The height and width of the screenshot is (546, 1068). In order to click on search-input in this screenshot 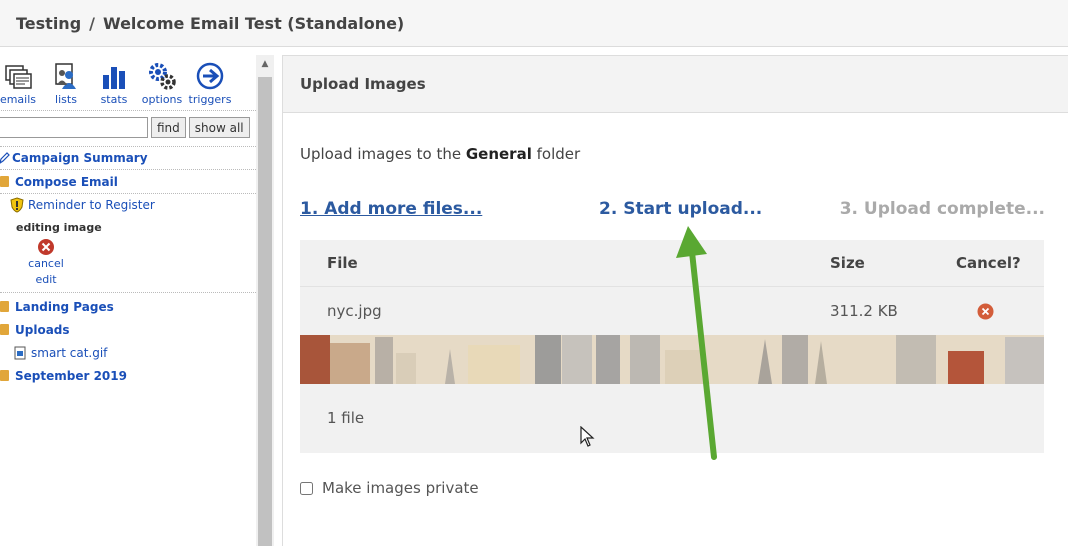, I will do `click(74, 127)`.